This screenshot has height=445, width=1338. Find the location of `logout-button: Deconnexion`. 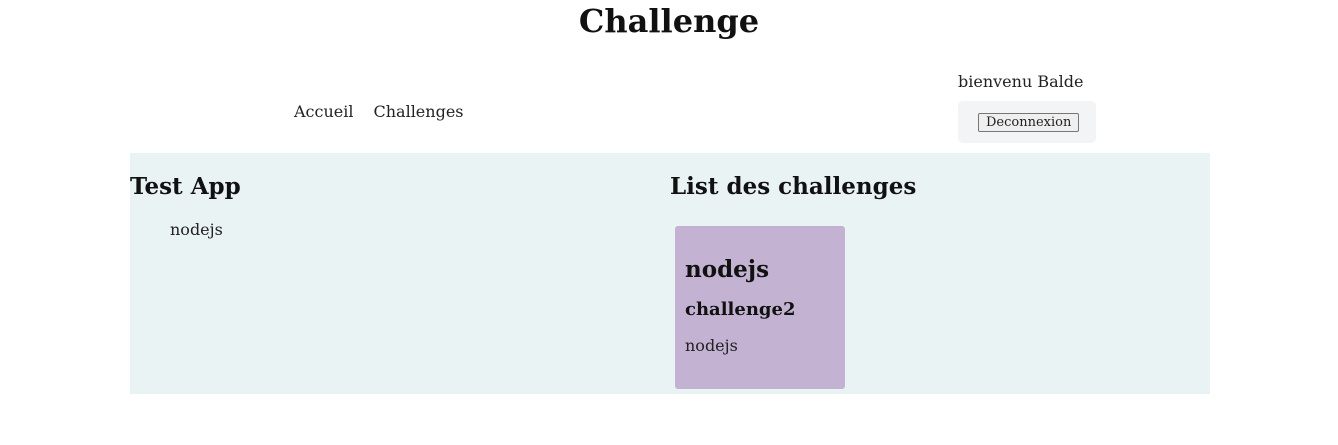

logout-button: Deconnexion is located at coordinates (1029, 122).